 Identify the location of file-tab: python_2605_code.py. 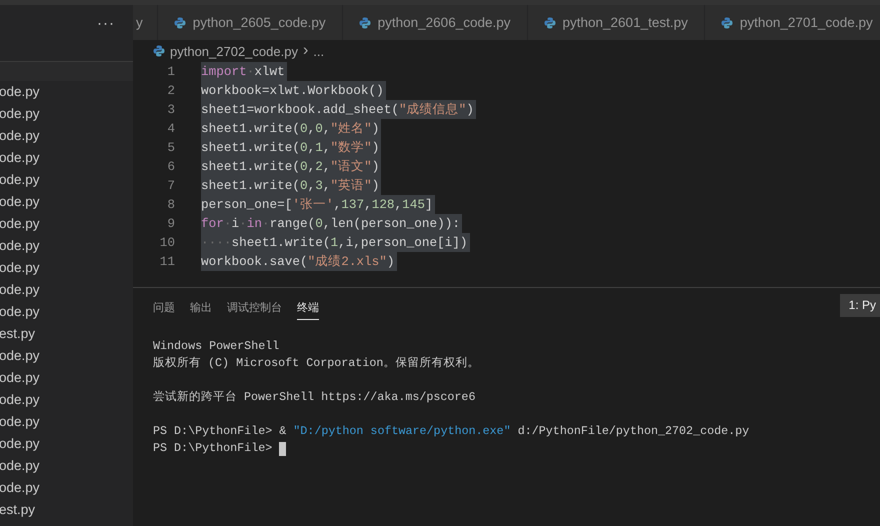
(250, 22).